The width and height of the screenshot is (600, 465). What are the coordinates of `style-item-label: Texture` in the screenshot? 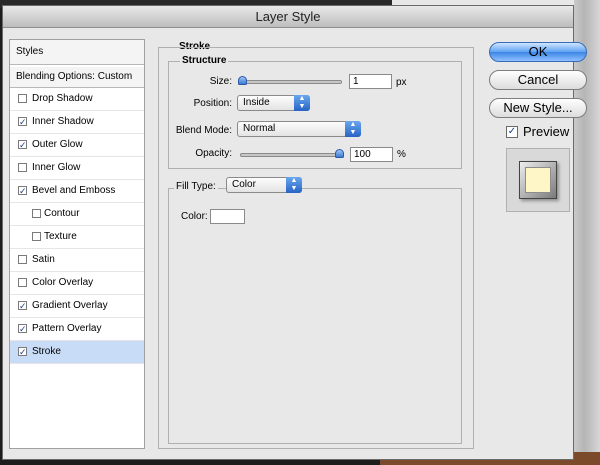 It's located at (60, 236).